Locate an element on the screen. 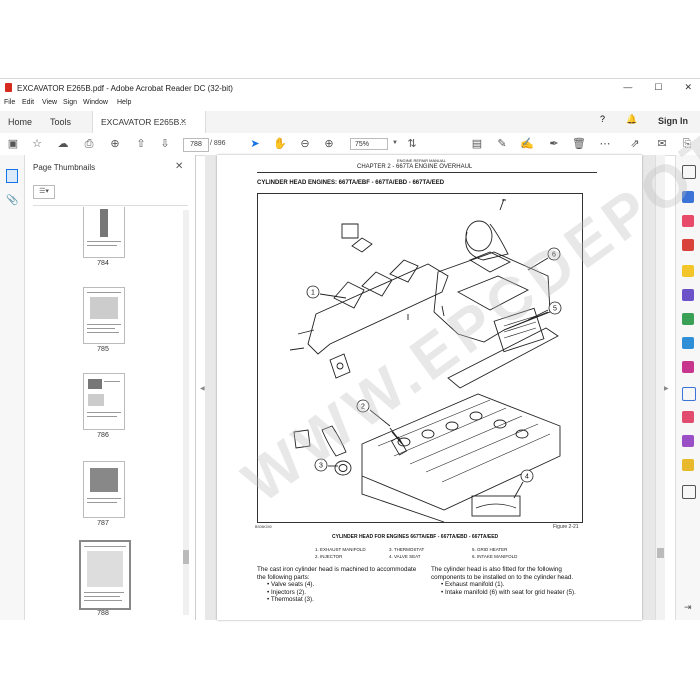 Image resolution: width=700 pixels, height=700 pixels. zoom-level-select: 75% is located at coordinates (369, 144).